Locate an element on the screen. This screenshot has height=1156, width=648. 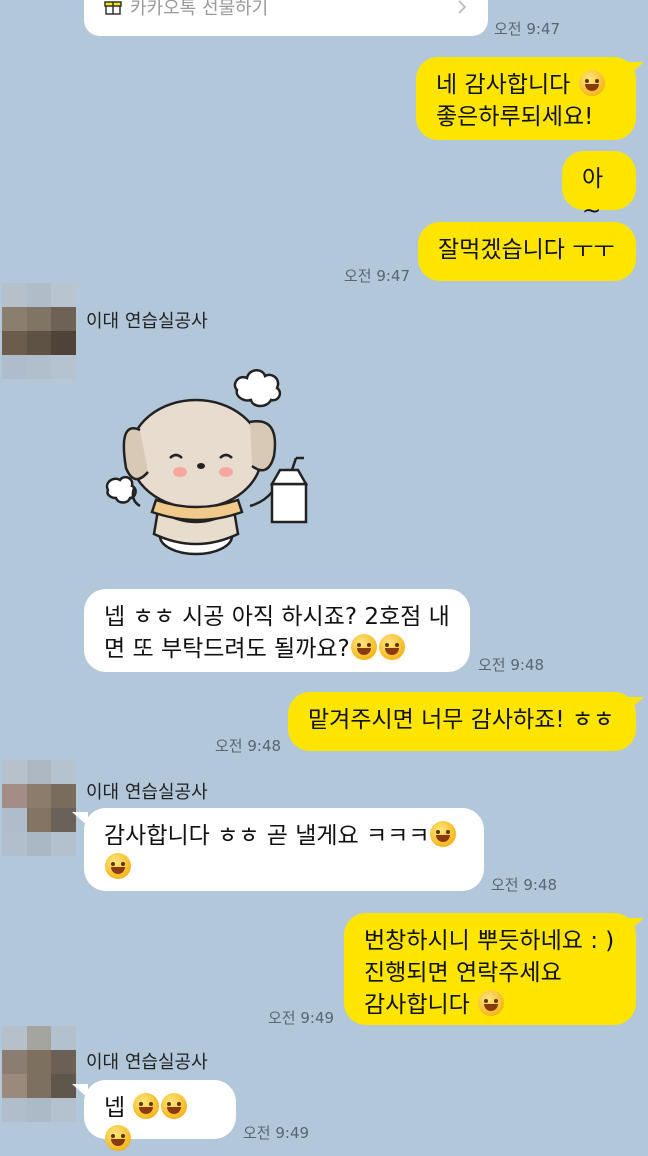
outgoing-message: 아~ is located at coordinates (599, 187).